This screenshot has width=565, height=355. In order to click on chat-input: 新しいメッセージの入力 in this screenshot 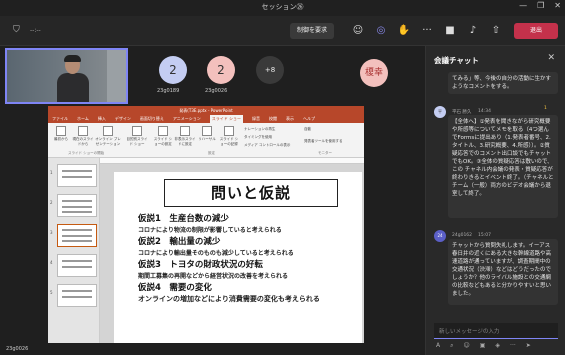, I will do `click(496, 331)`.